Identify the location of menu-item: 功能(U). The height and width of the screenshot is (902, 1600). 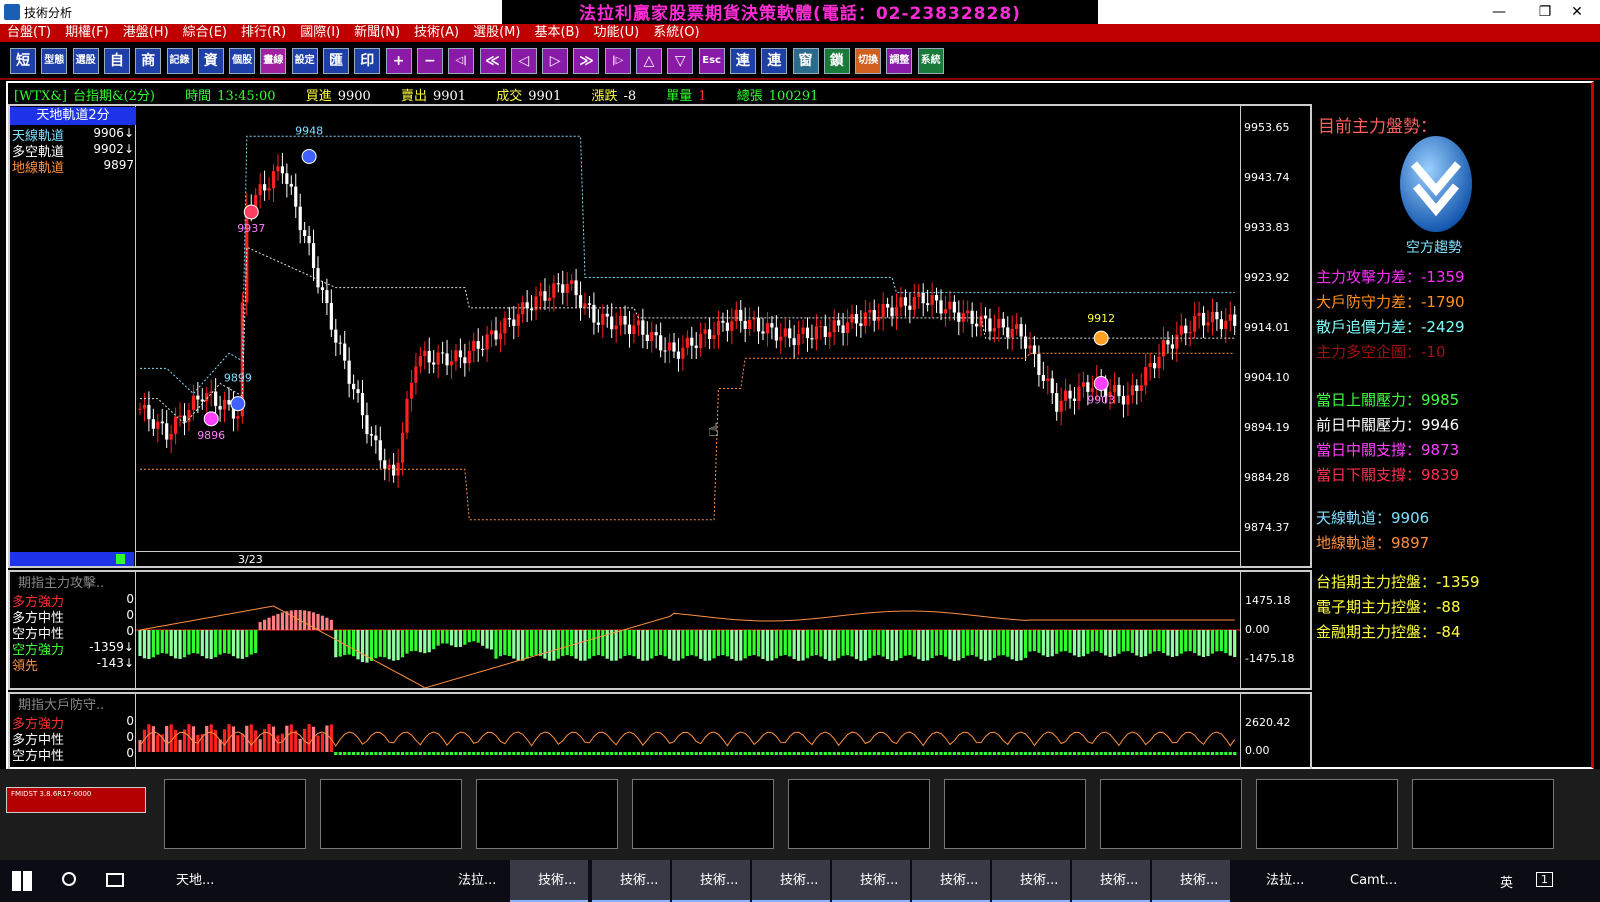
(617, 33).